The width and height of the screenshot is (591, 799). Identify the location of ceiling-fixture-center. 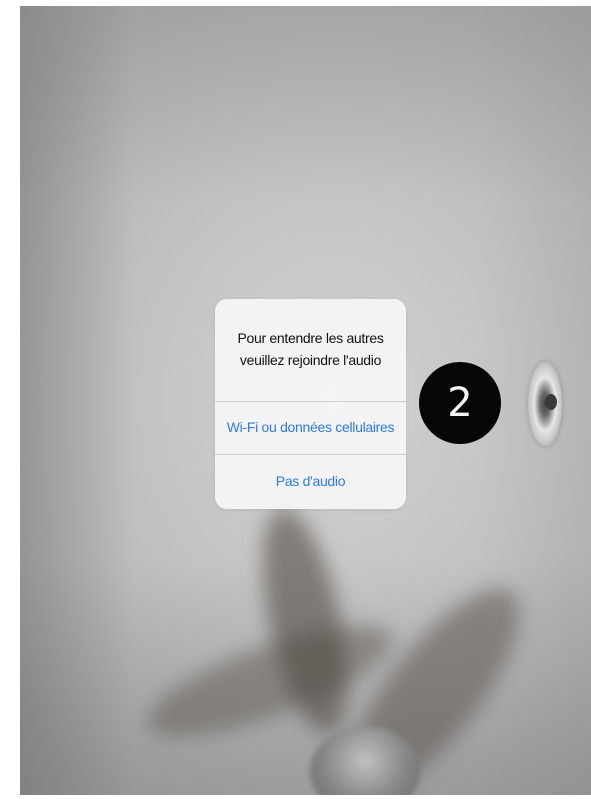
(551, 402).